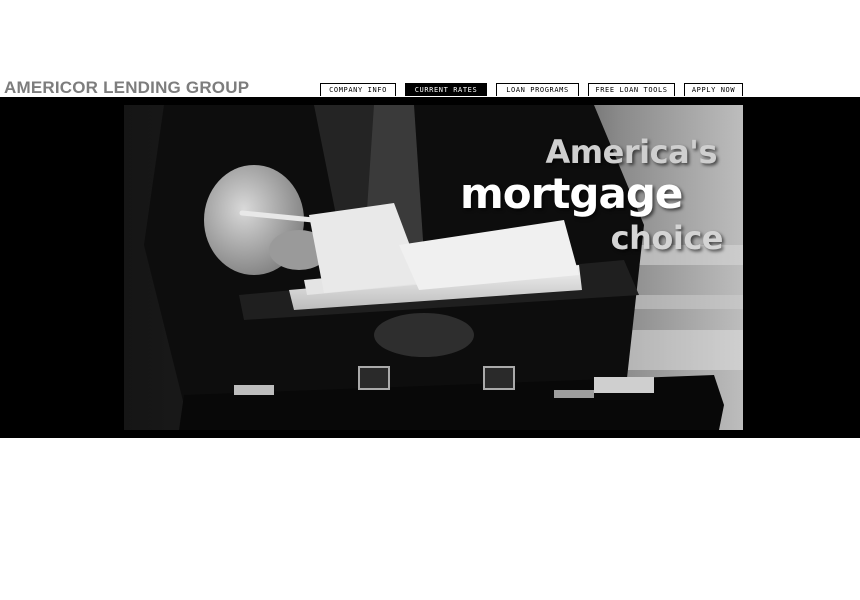 This screenshot has width=860, height=600. I want to click on tagline-line-1: America's, so click(631, 152).